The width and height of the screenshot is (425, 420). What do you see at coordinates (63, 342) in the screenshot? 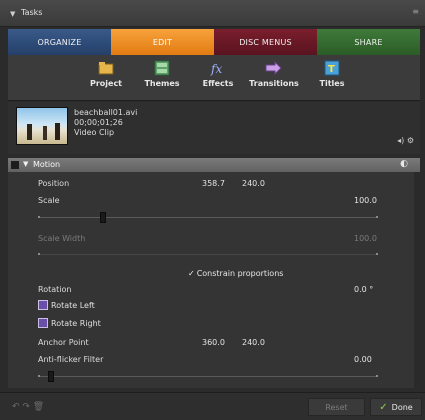
I see `anchor-point-label: Anchor Point` at bounding box center [63, 342].